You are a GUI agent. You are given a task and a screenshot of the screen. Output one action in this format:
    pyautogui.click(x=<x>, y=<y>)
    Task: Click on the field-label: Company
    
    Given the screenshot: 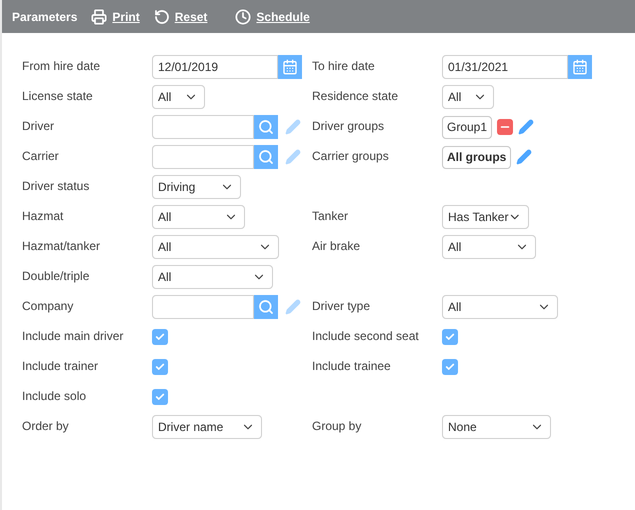 What is the action you would take?
    pyautogui.click(x=48, y=306)
    